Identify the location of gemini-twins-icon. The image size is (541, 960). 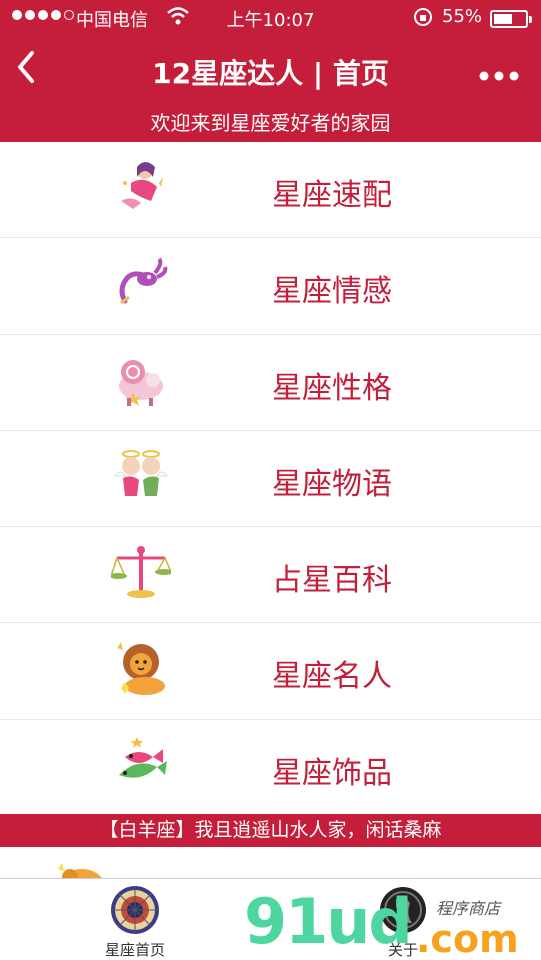
(141, 476).